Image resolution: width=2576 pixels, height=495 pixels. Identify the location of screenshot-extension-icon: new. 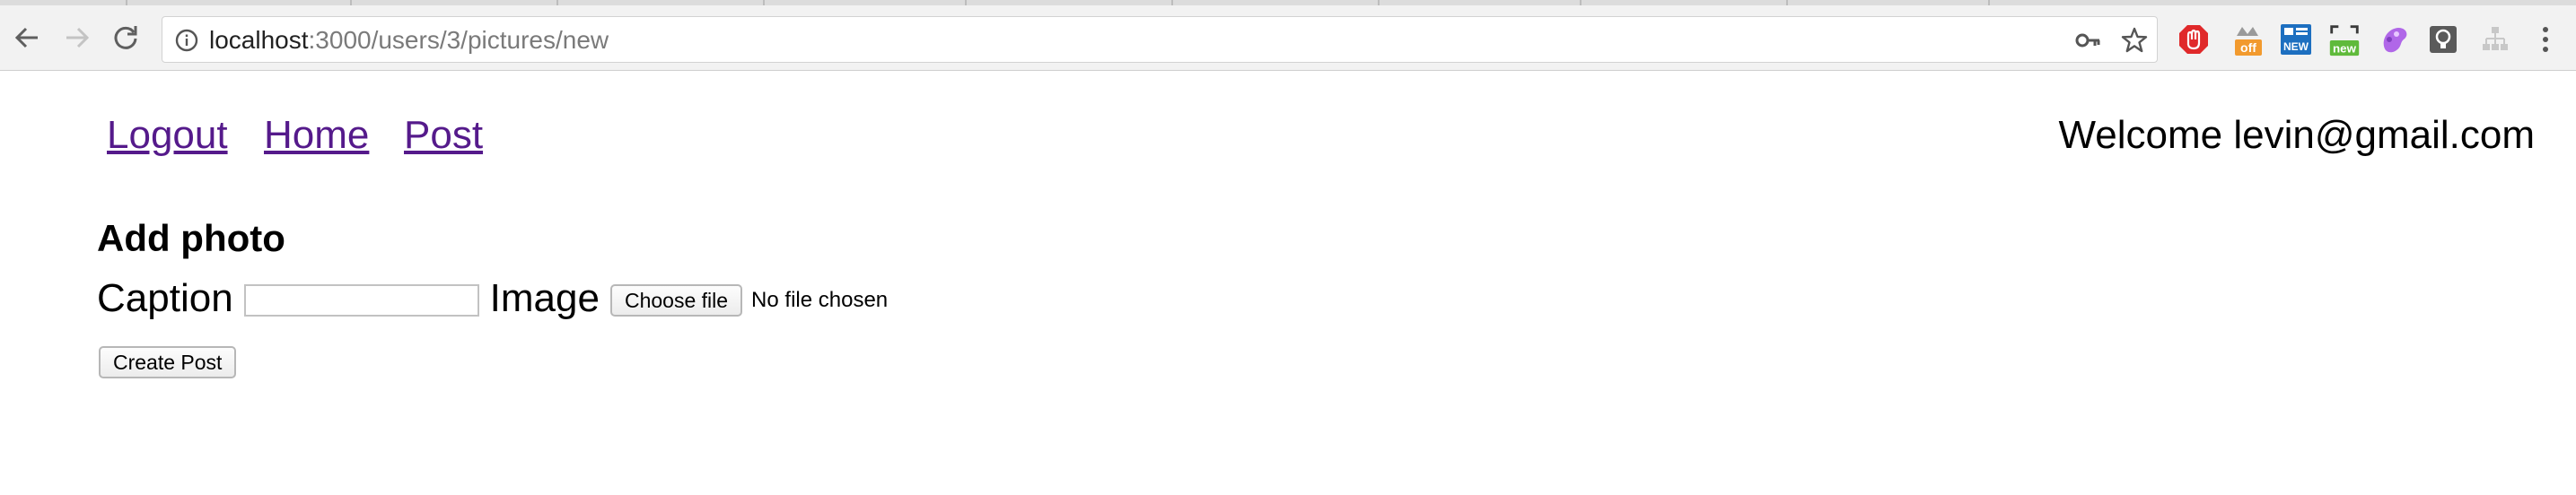
(2344, 40).